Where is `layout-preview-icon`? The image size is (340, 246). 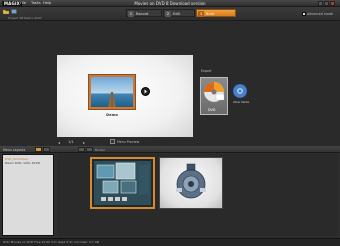
layout-preview-icon is located at coordinates (122, 183).